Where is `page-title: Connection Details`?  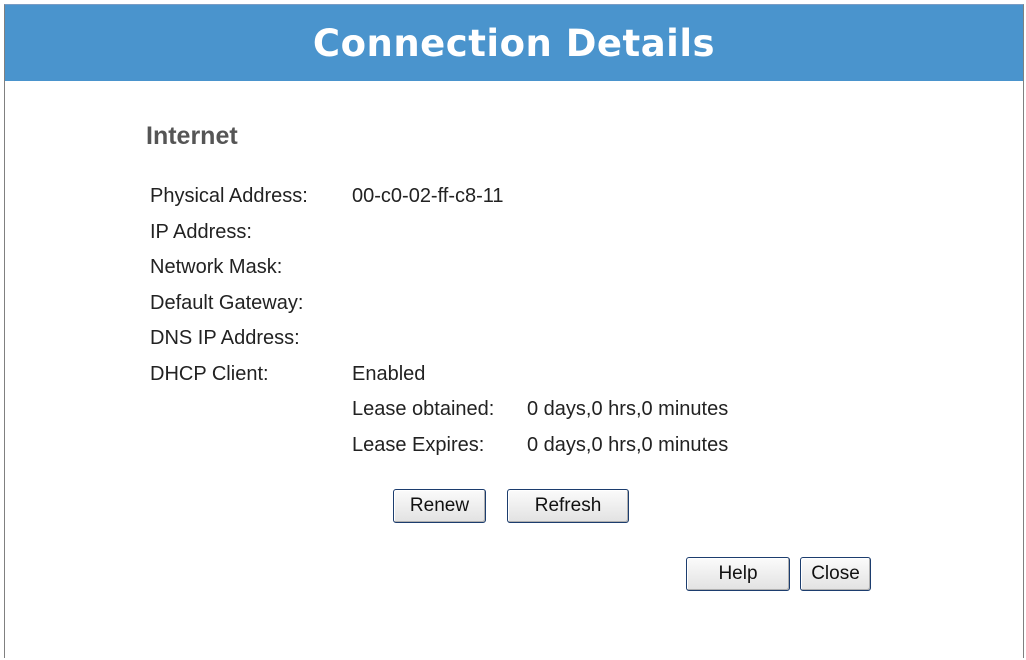 page-title: Connection Details is located at coordinates (514, 43).